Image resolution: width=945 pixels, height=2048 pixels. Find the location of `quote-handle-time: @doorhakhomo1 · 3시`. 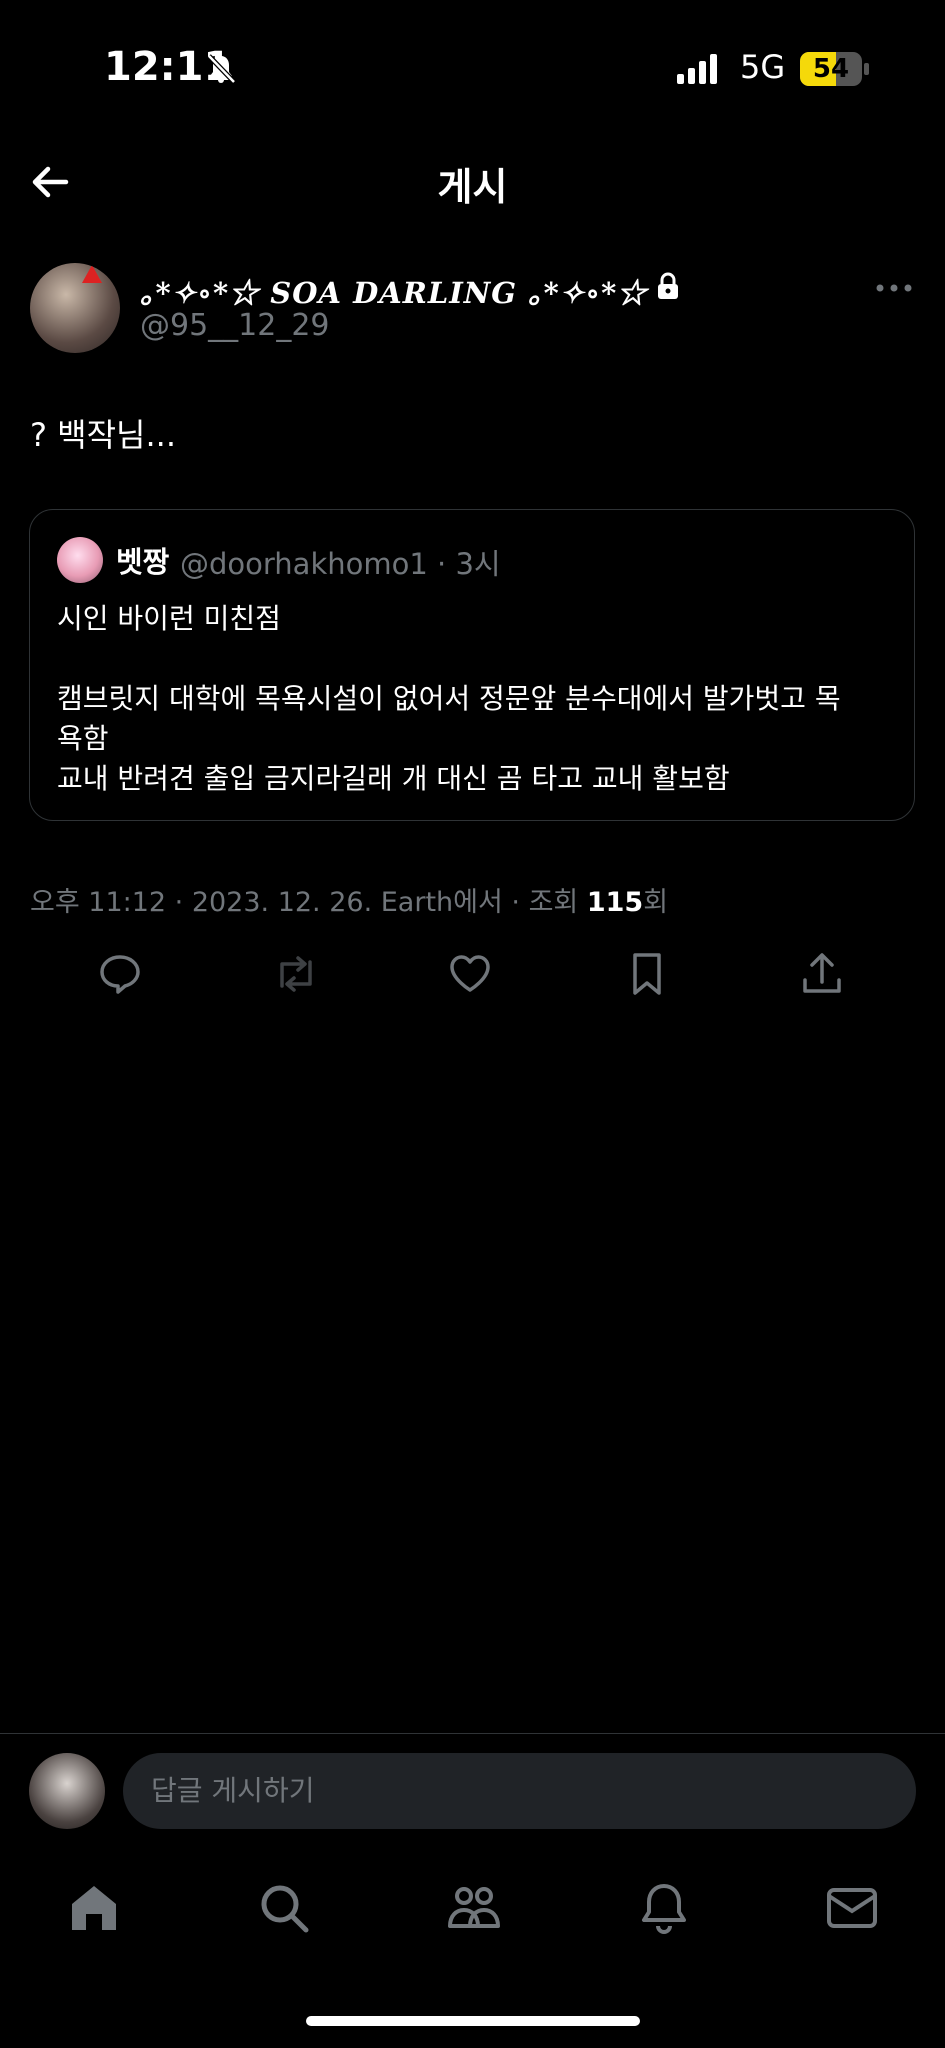

quote-handle-time: @doorhakhomo1 · 3시 is located at coordinates (340, 562).